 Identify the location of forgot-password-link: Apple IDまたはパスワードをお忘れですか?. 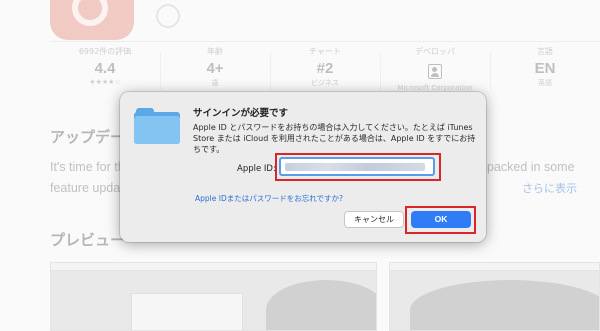
(269, 198).